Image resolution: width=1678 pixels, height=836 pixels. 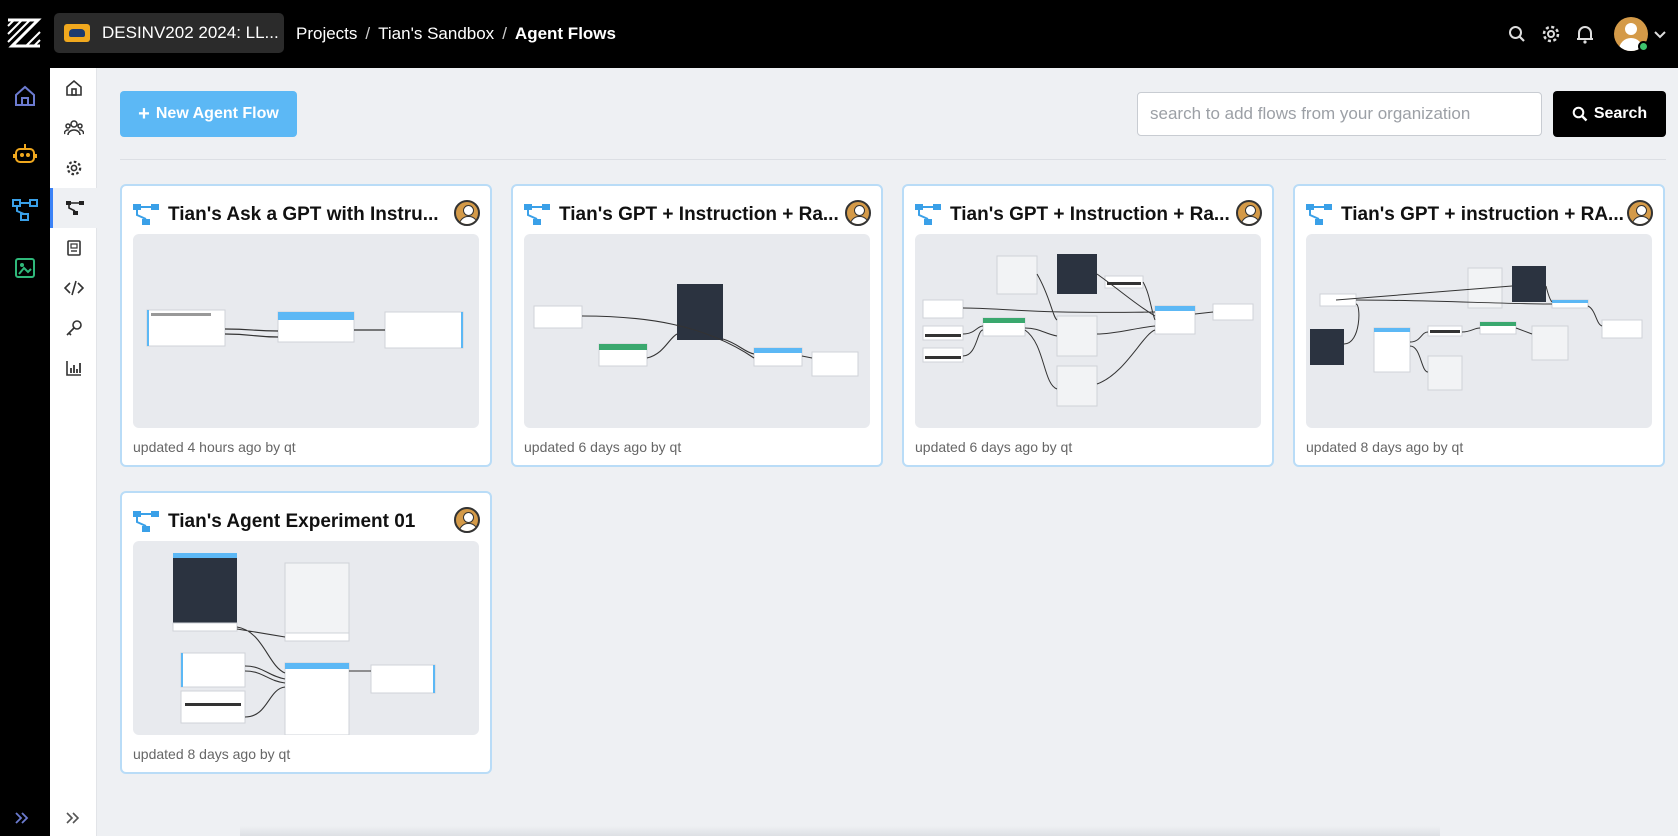 I want to click on sidebar-item-analytics, so click(x=73, y=368).